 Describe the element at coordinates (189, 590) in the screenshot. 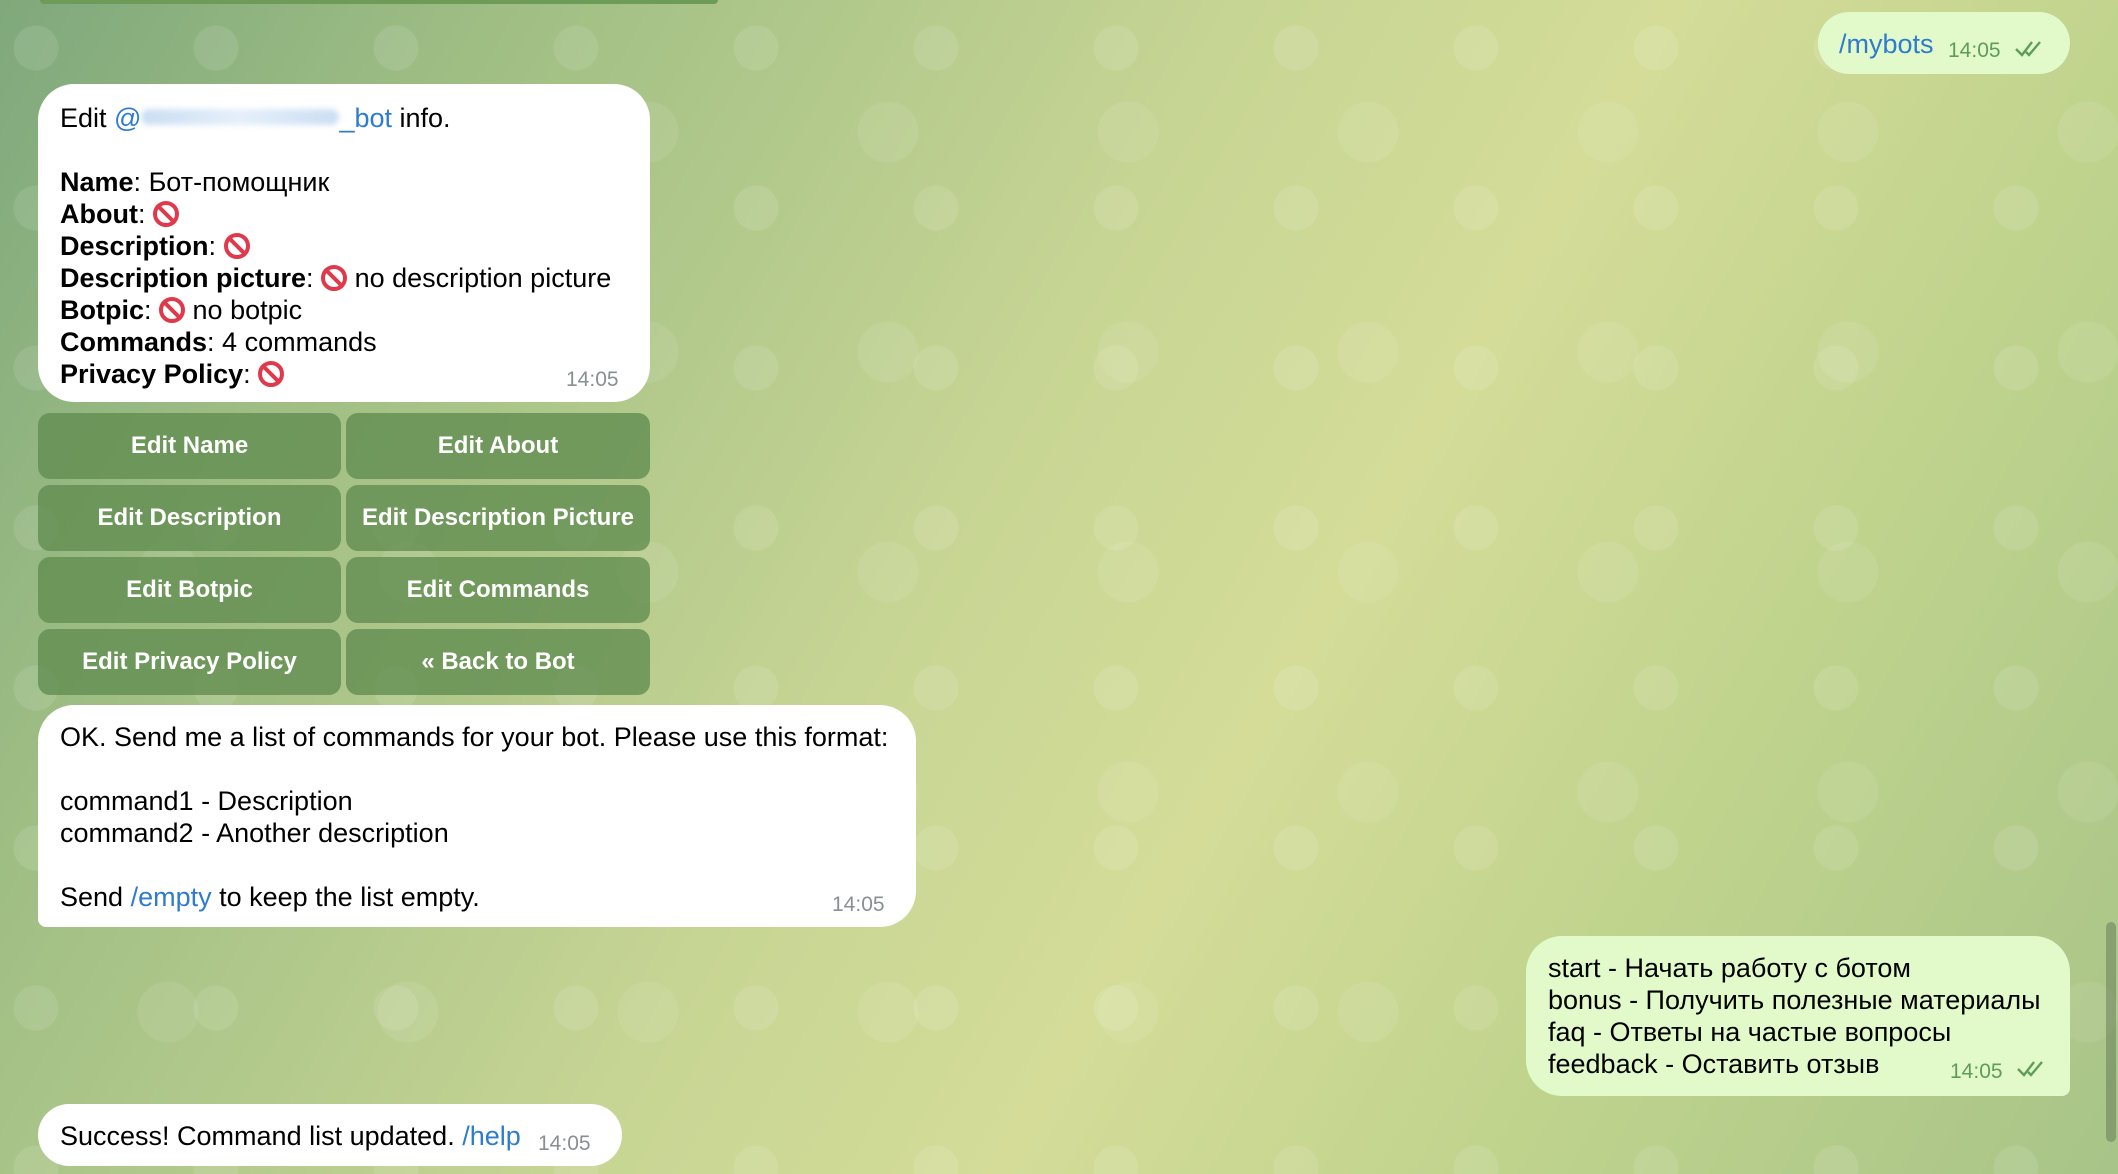

I see `edit-botpic-button: Edit Botpic` at that location.